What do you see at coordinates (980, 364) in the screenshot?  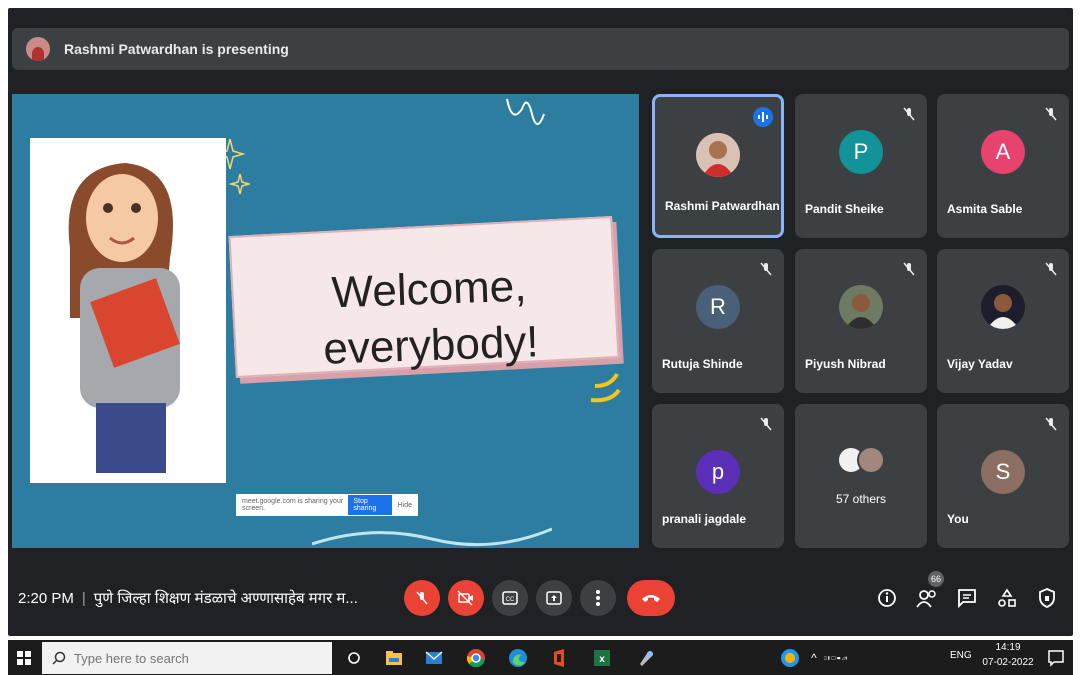 I see `participant-name: Vijay Yadav` at bounding box center [980, 364].